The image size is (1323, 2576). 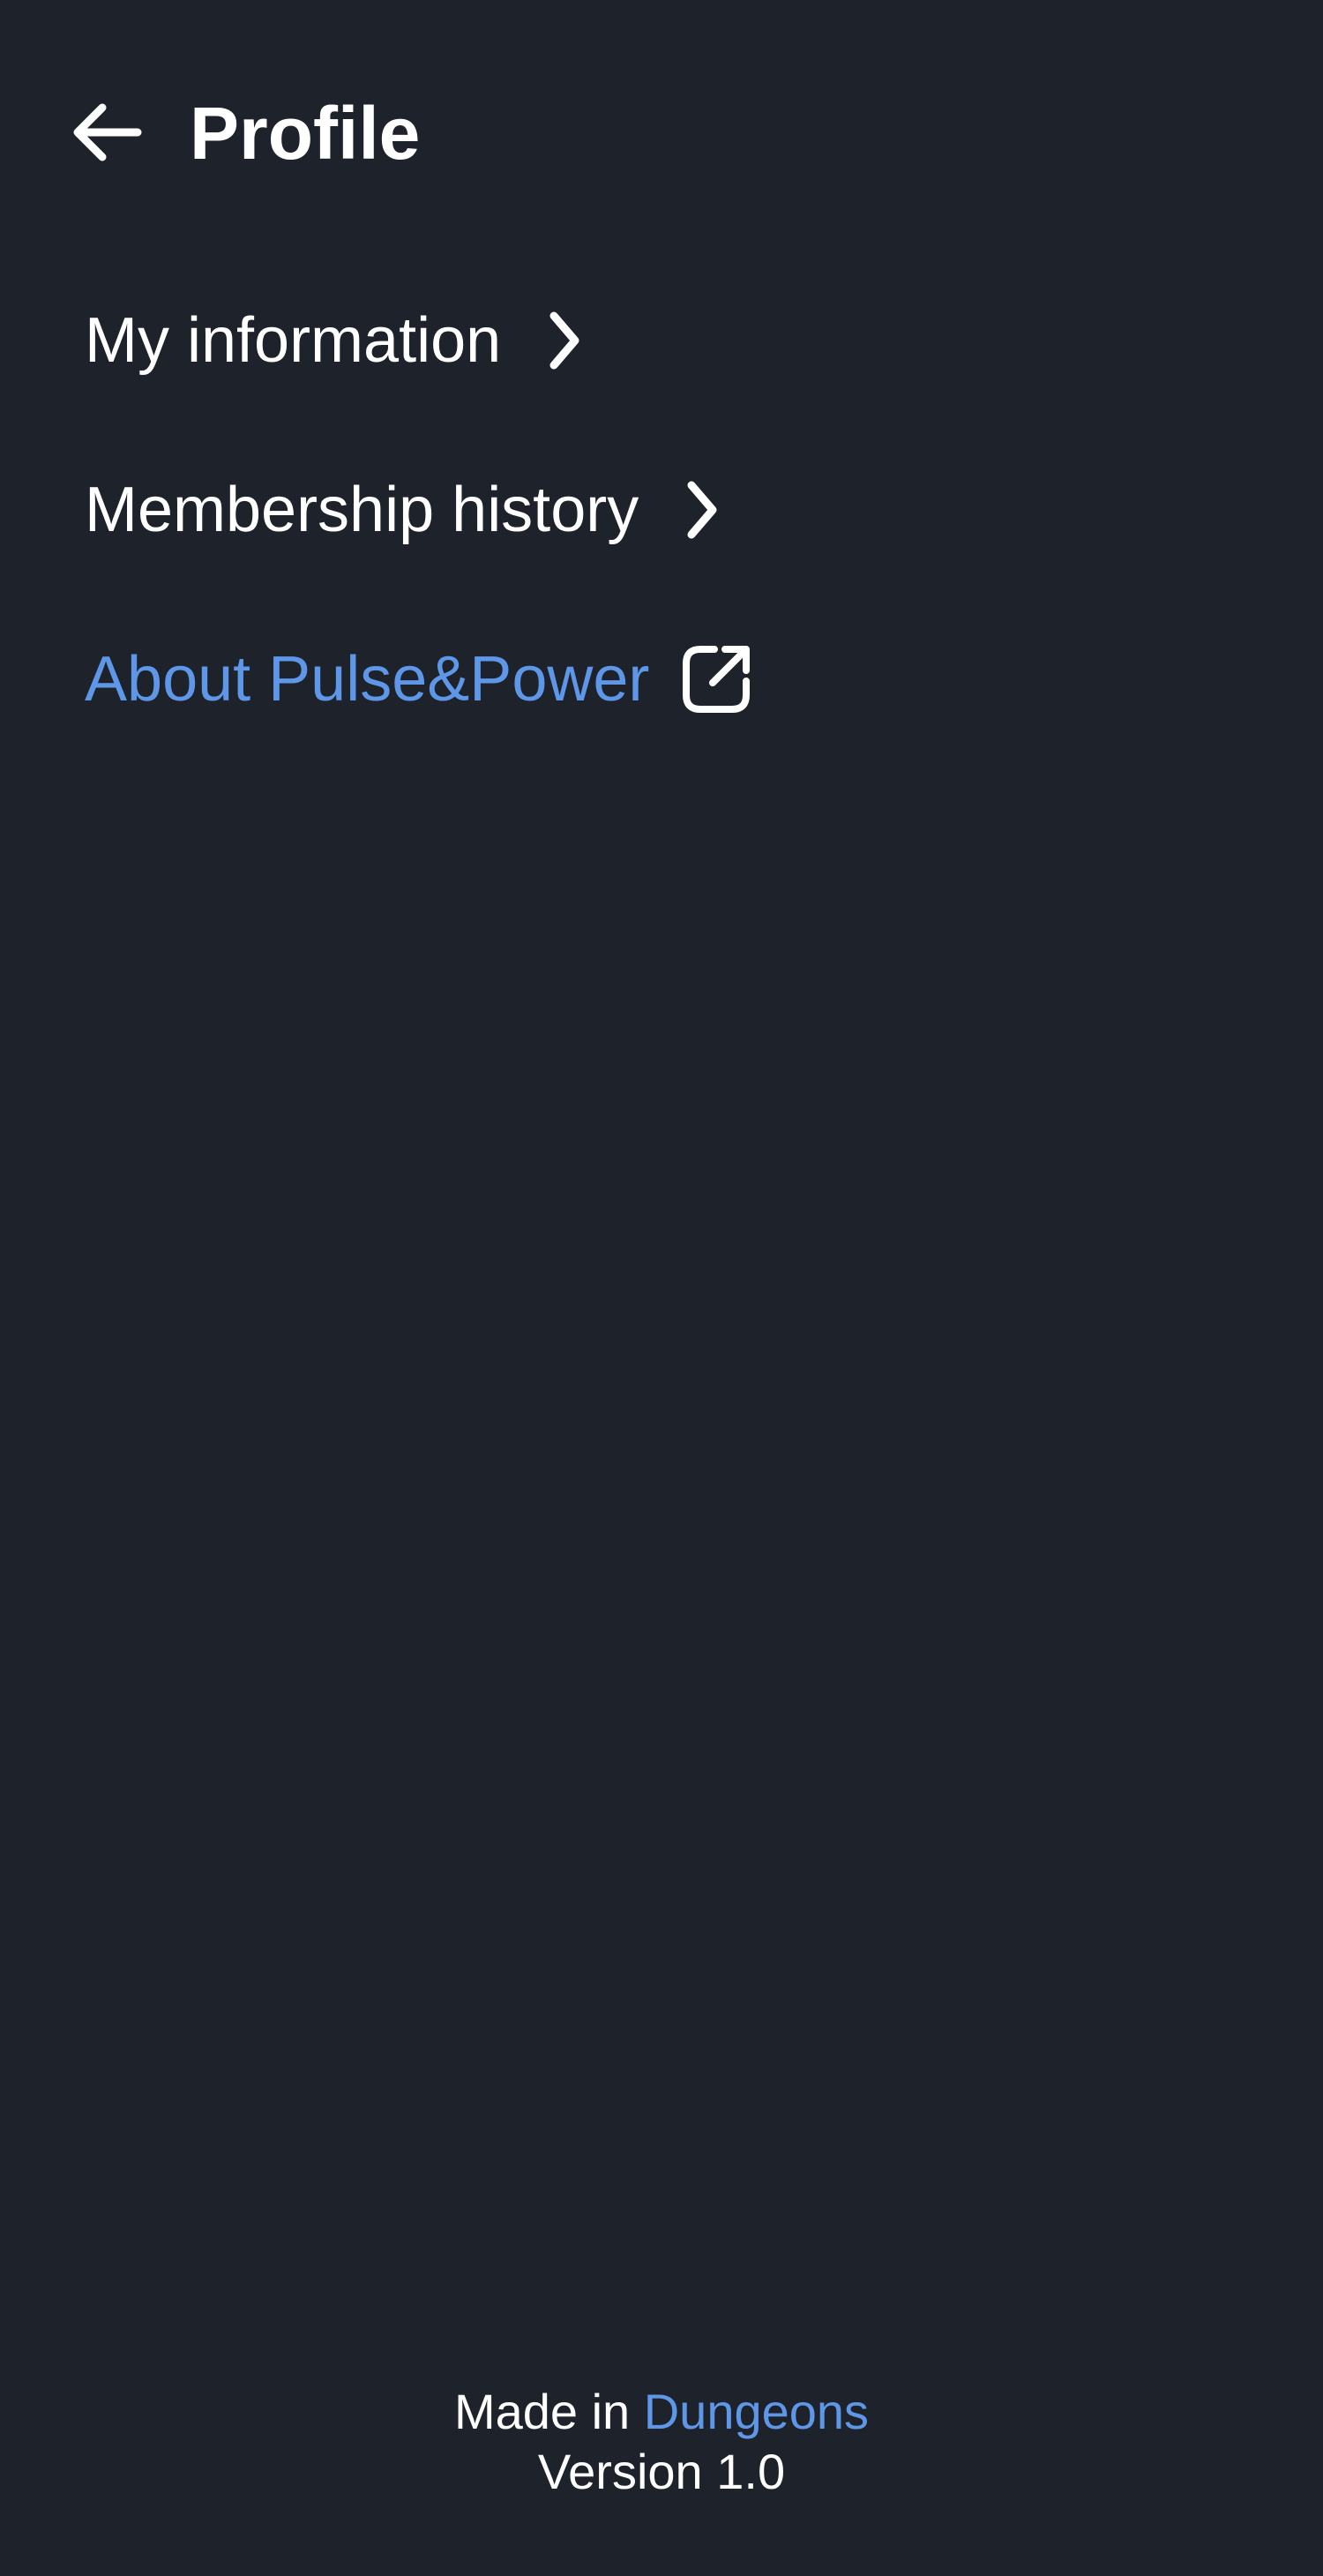 I want to click on version-text: Version 1.0, so click(x=661, y=2472).